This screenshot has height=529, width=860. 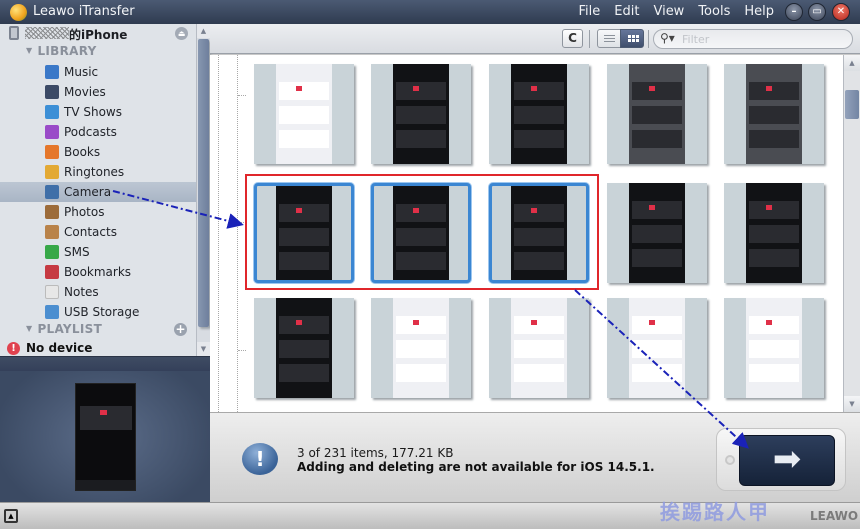 What do you see at coordinates (70, 329) in the screenshot?
I see `playlist-header-label: PLAYLIST` at bounding box center [70, 329].